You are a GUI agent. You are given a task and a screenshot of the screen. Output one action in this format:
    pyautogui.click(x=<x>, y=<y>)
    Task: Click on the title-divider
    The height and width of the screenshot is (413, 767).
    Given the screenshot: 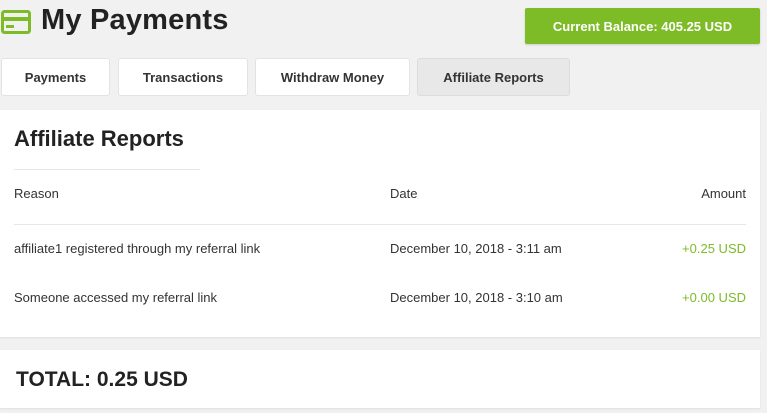 What is the action you would take?
    pyautogui.click(x=107, y=169)
    